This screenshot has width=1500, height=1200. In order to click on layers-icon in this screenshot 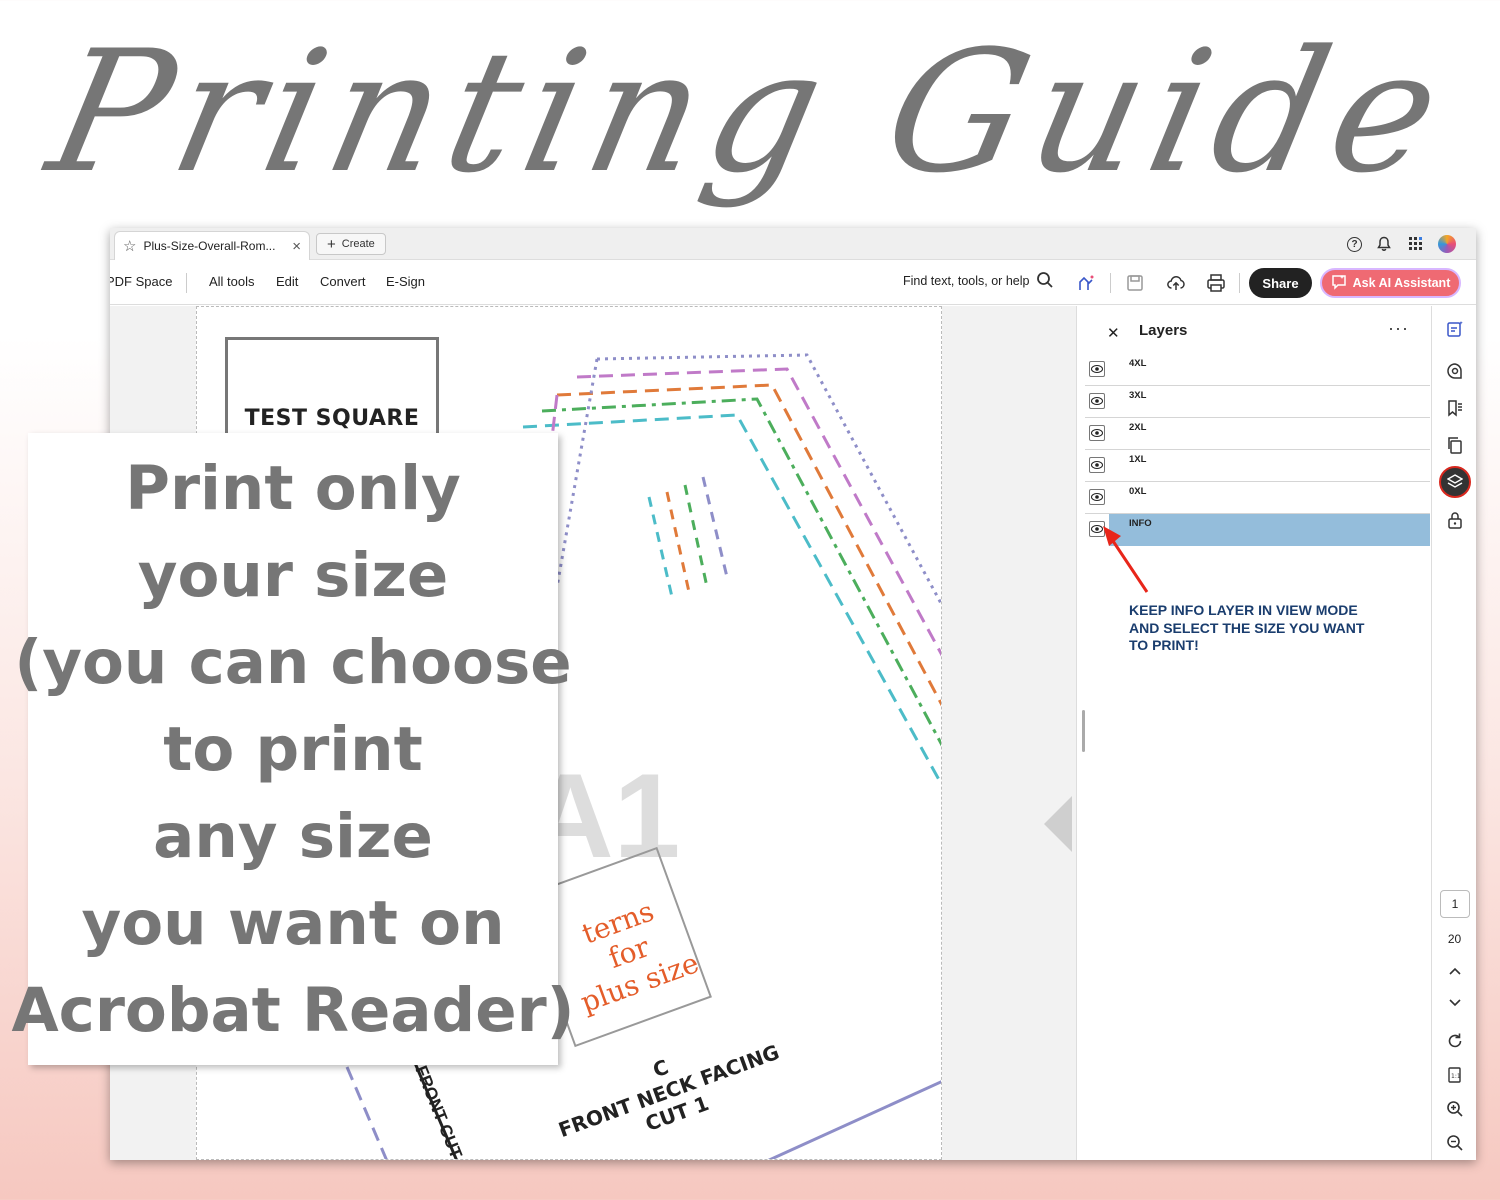, I will do `click(1455, 482)`.